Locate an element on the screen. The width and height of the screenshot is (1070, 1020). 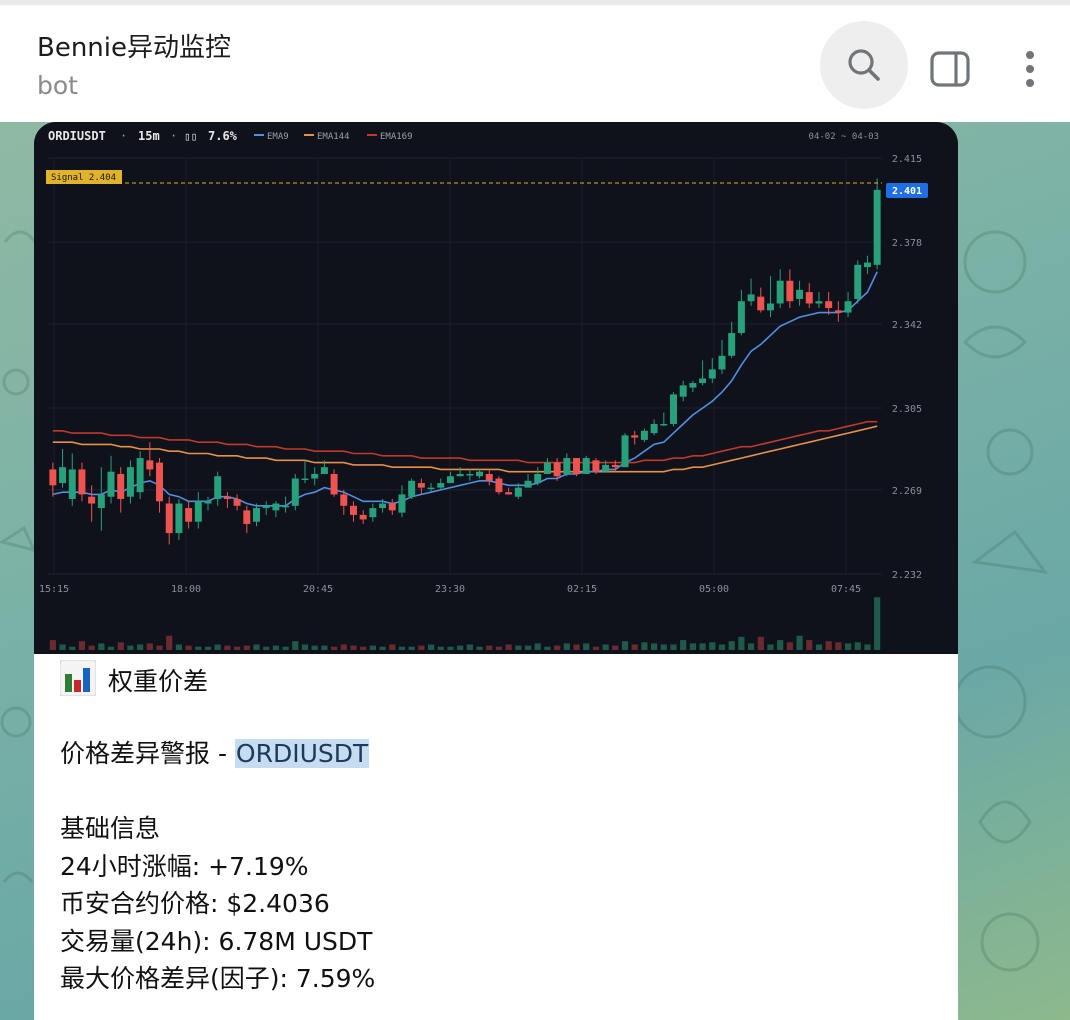
search-button is located at coordinates (864, 65).